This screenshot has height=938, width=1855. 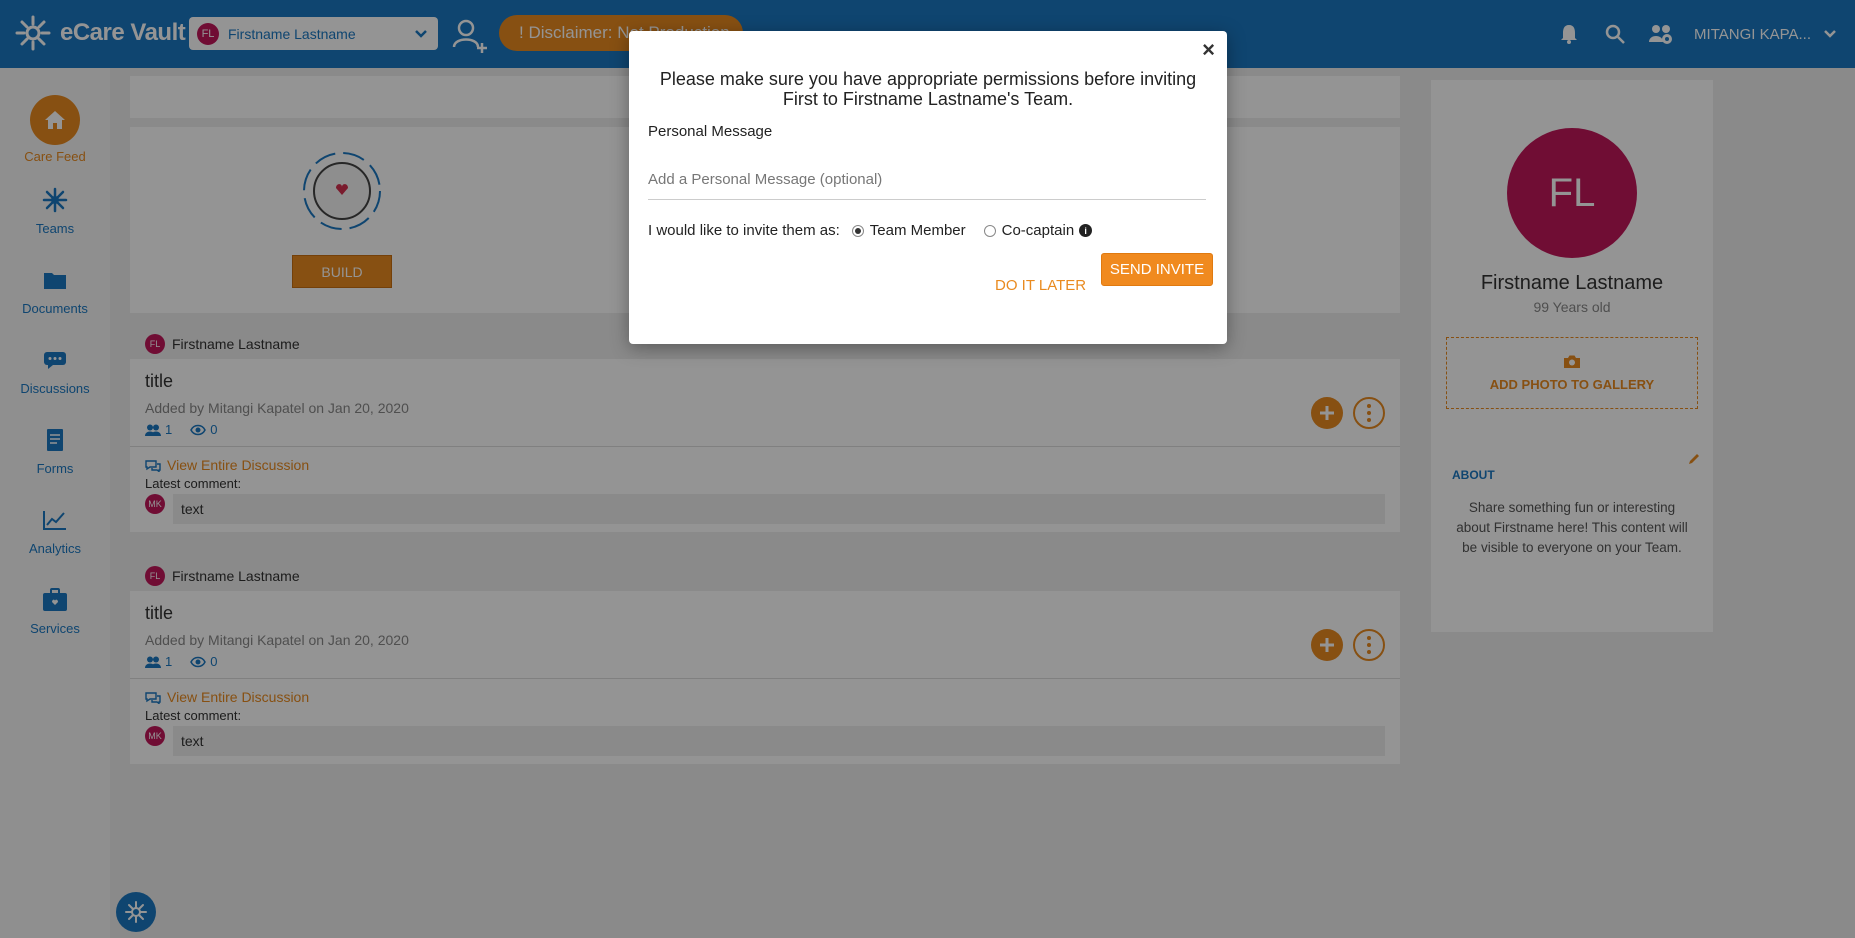 What do you see at coordinates (1038, 230) in the screenshot?
I see `co-captain-label: Co-captain` at bounding box center [1038, 230].